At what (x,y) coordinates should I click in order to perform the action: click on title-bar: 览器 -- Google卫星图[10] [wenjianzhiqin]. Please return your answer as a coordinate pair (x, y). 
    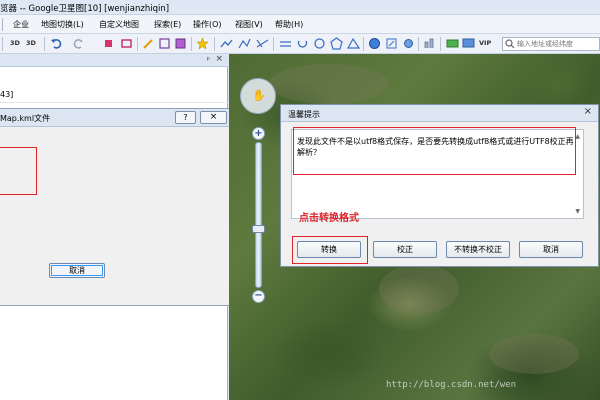
    Looking at the image, I should click on (300, 7).